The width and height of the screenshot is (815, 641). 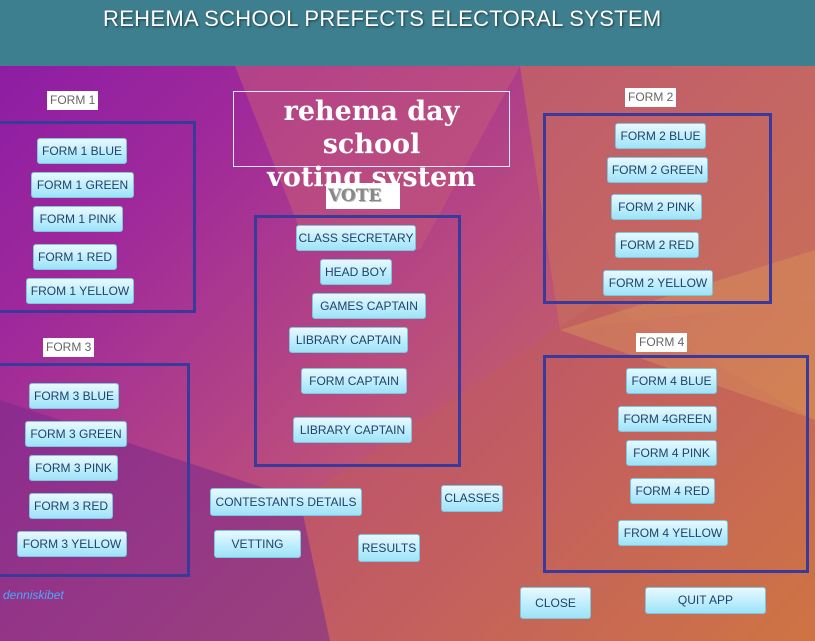 I want to click on form1-pink-button: FORM 1 PINK, so click(x=78, y=219).